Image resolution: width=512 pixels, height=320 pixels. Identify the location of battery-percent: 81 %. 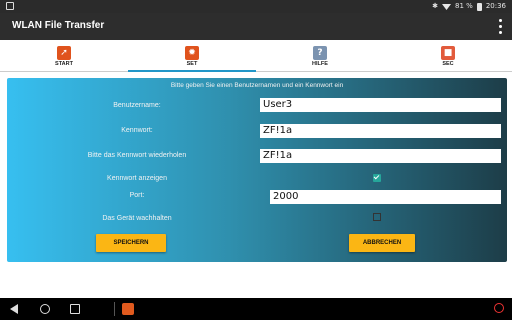
(464, 6).